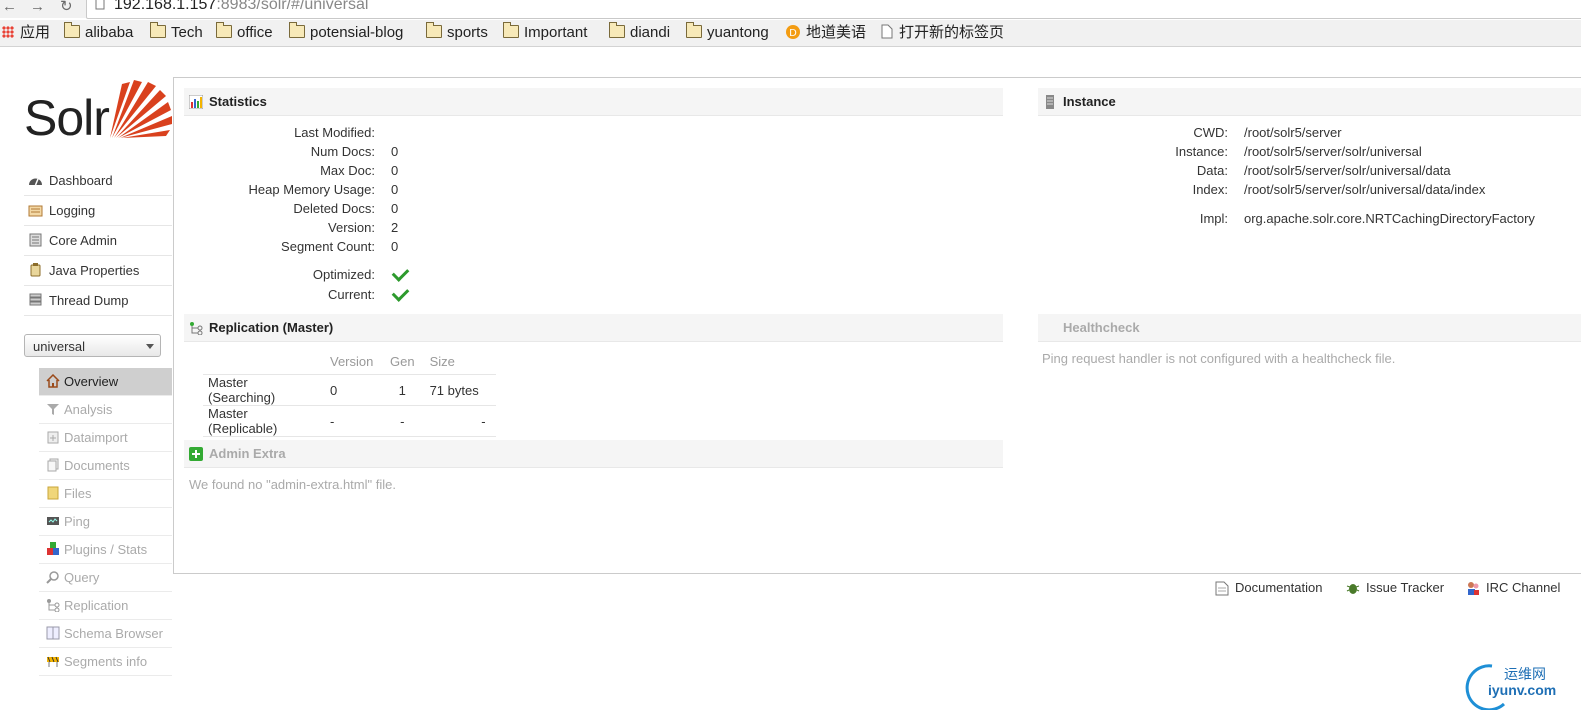  I want to click on solr-sun-icon, so click(141, 109).